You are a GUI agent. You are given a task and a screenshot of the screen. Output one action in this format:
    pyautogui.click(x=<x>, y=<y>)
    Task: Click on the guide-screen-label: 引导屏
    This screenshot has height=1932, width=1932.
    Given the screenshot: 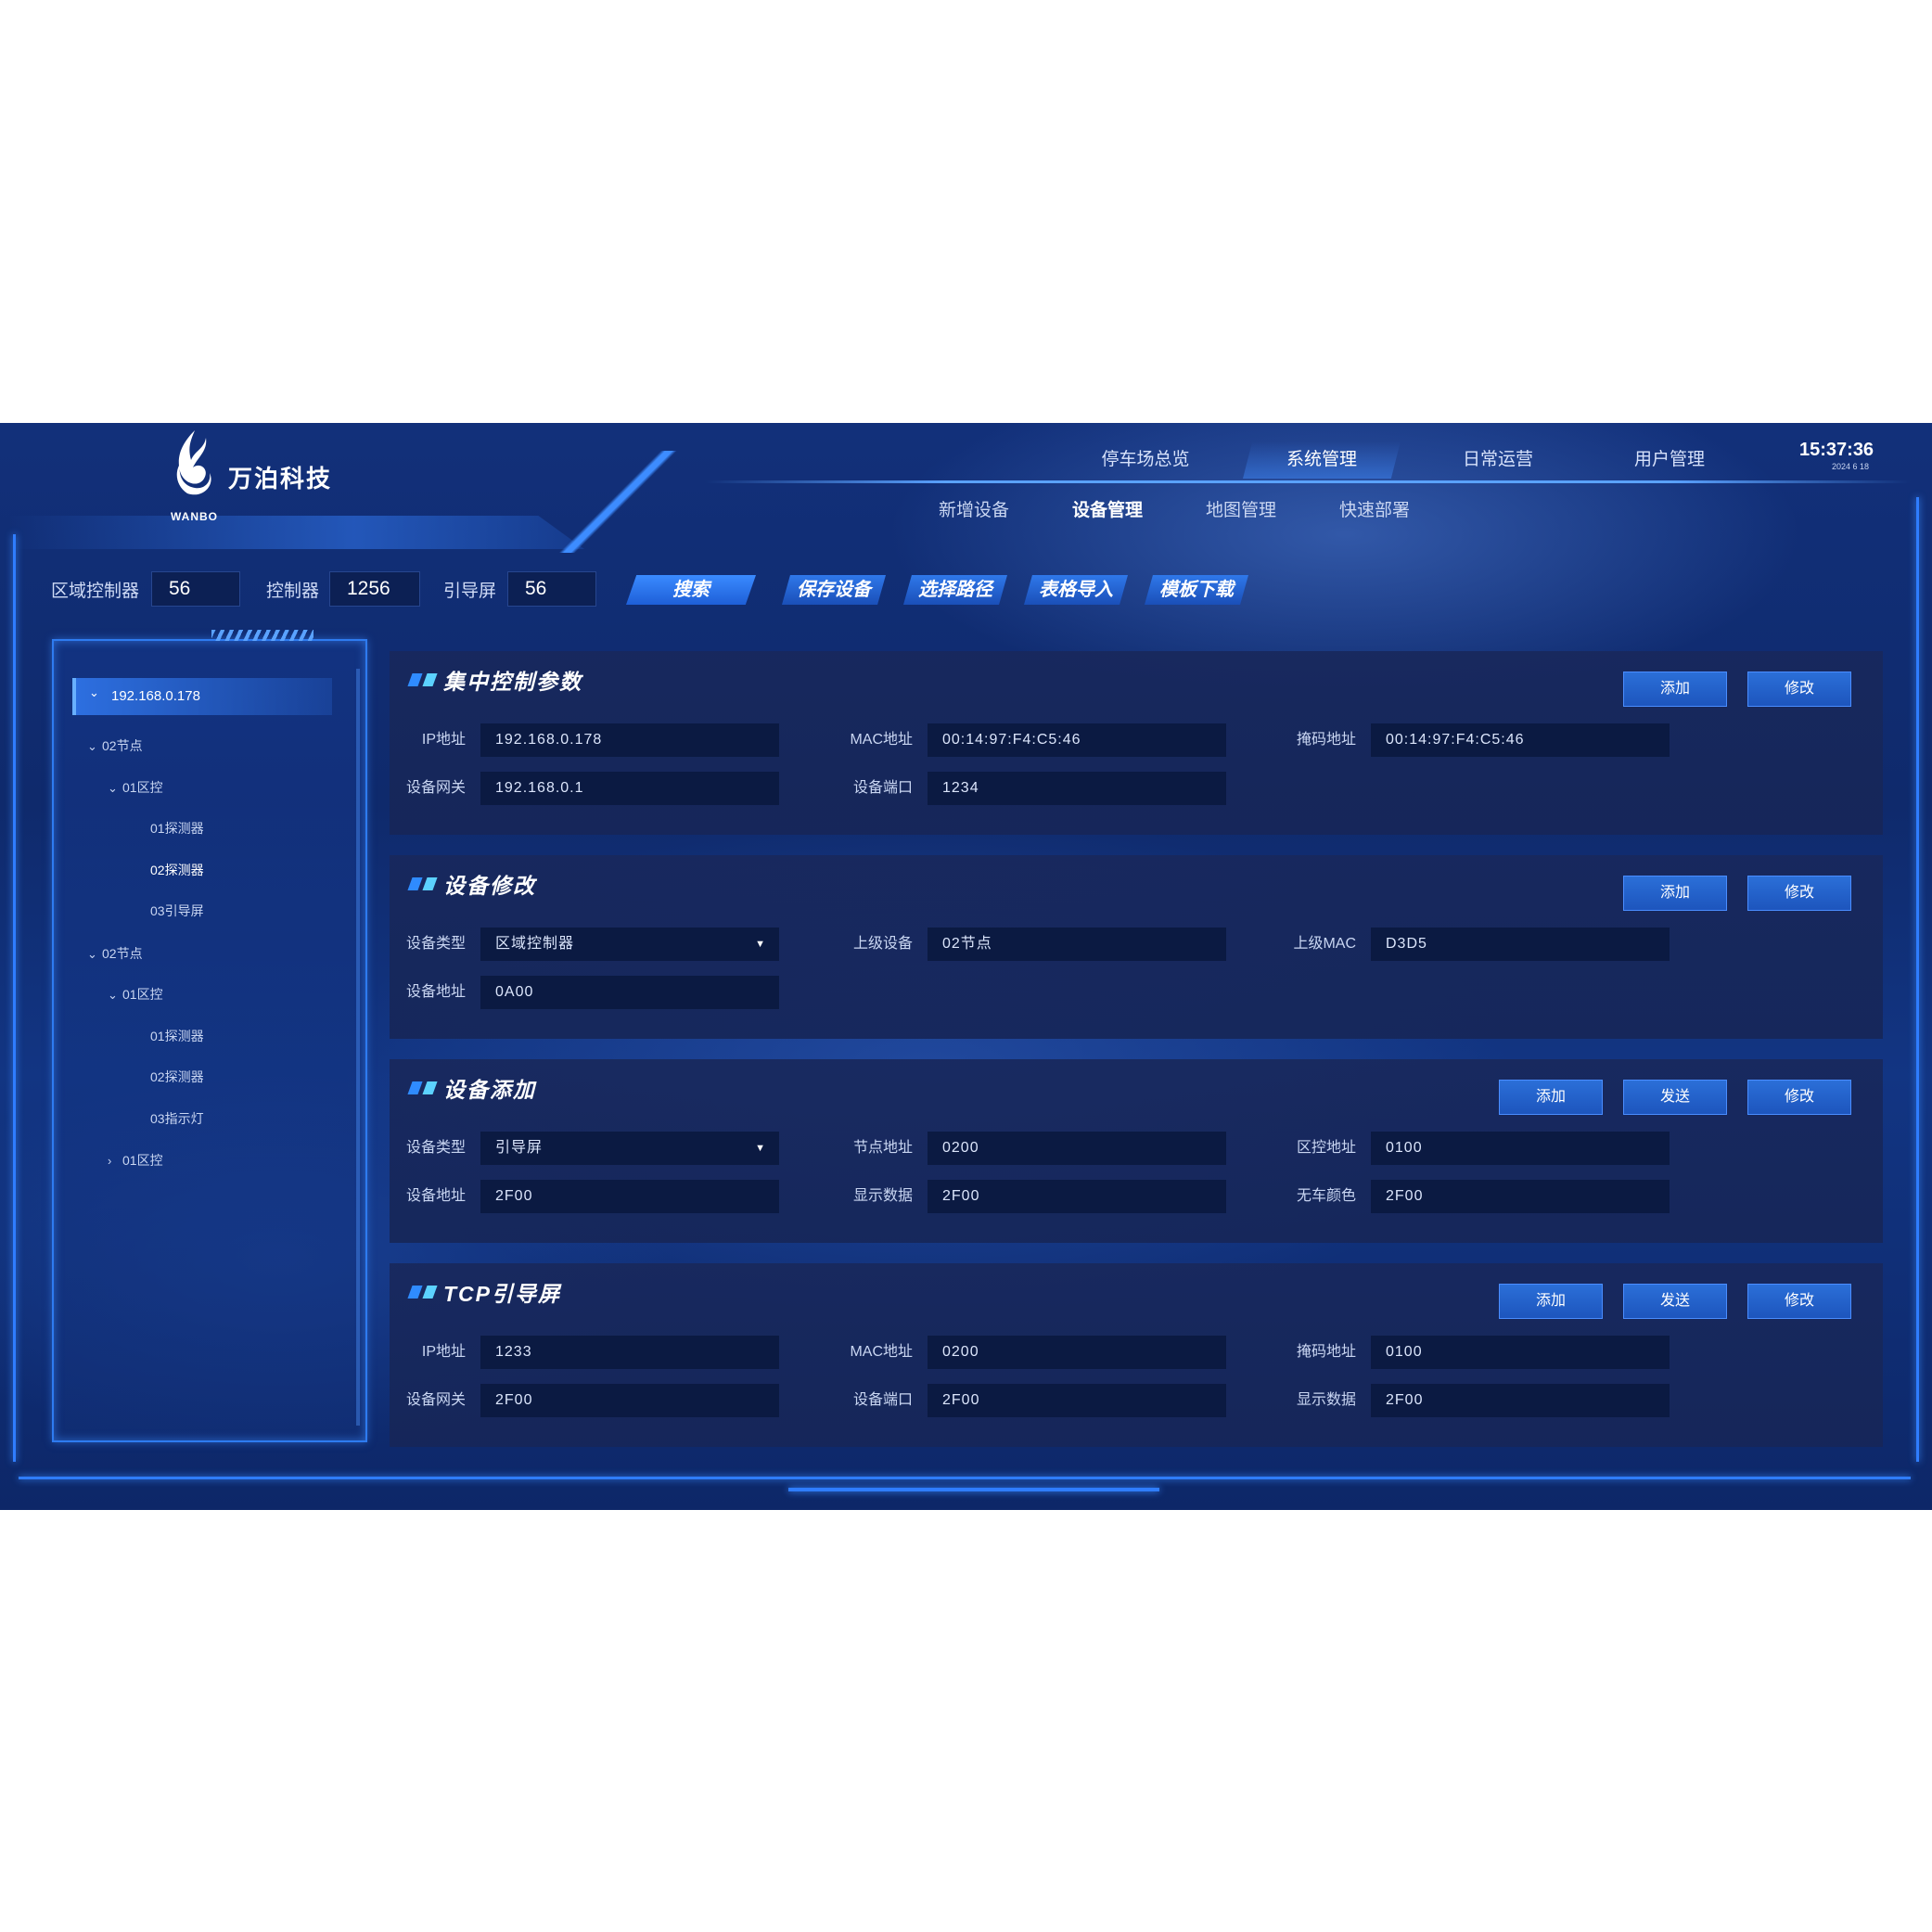 What is the action you would take?
    pyautogui.click(x=470, y=591)
    